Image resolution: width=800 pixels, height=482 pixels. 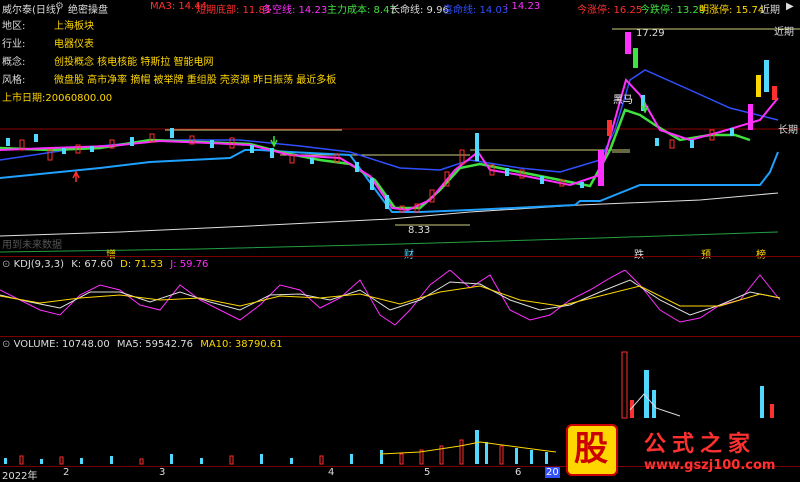 I want to click on logo-badge-icon: 股, so click(x=592, y=450).